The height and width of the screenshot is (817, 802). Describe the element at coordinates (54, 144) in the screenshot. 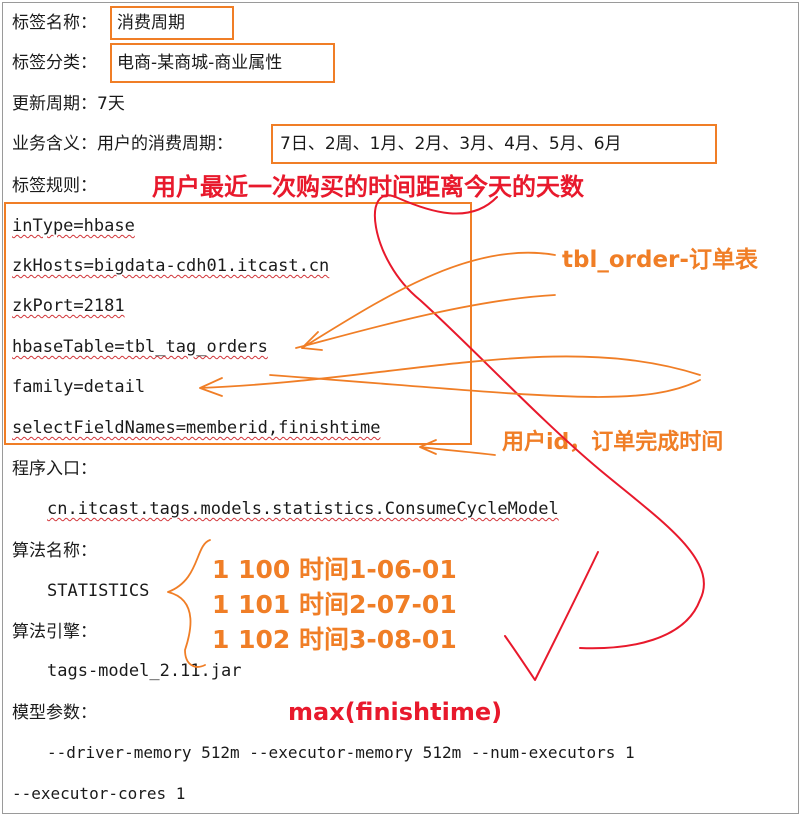

I see `business-meaning-label: 业务含义：` at that location.